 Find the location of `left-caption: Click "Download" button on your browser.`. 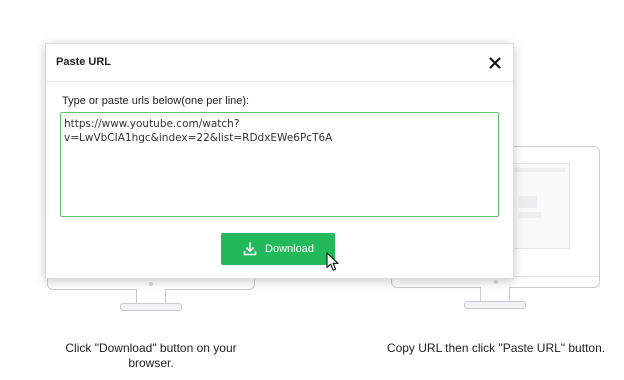

left-caption: Click "Download" button on your browser. is located at coordinates (151, 355).